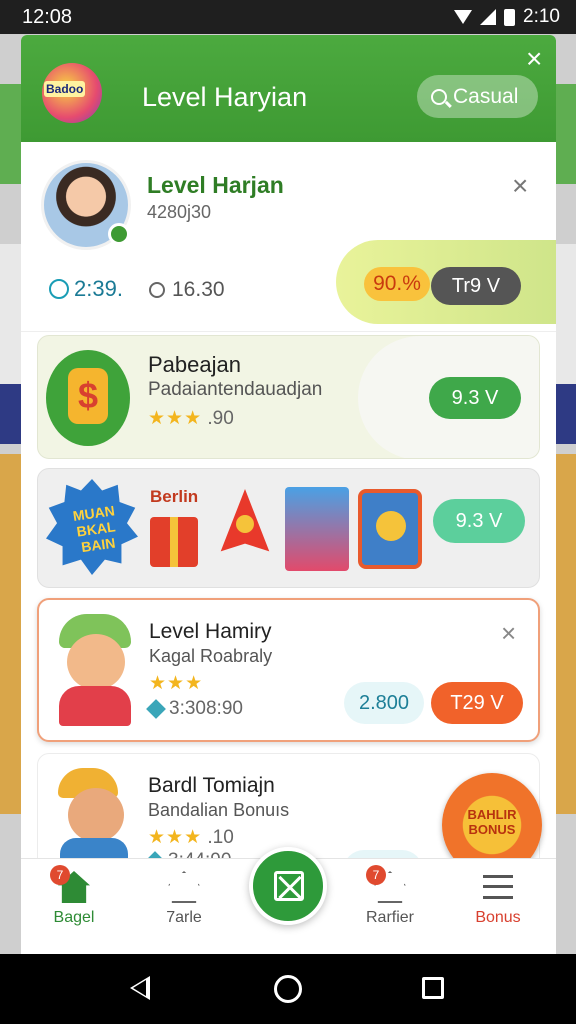 This screenshot has width=576, height=1024. I want to click on verified-icon, so click(119, 234).